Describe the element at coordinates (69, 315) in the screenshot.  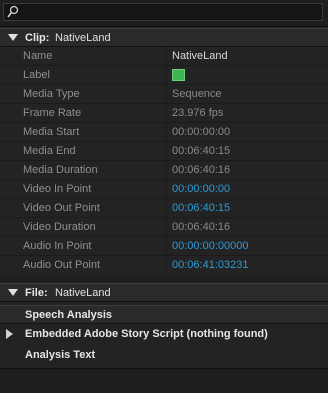
I see `speech-analysis-title: Speech Analysis` at that location.